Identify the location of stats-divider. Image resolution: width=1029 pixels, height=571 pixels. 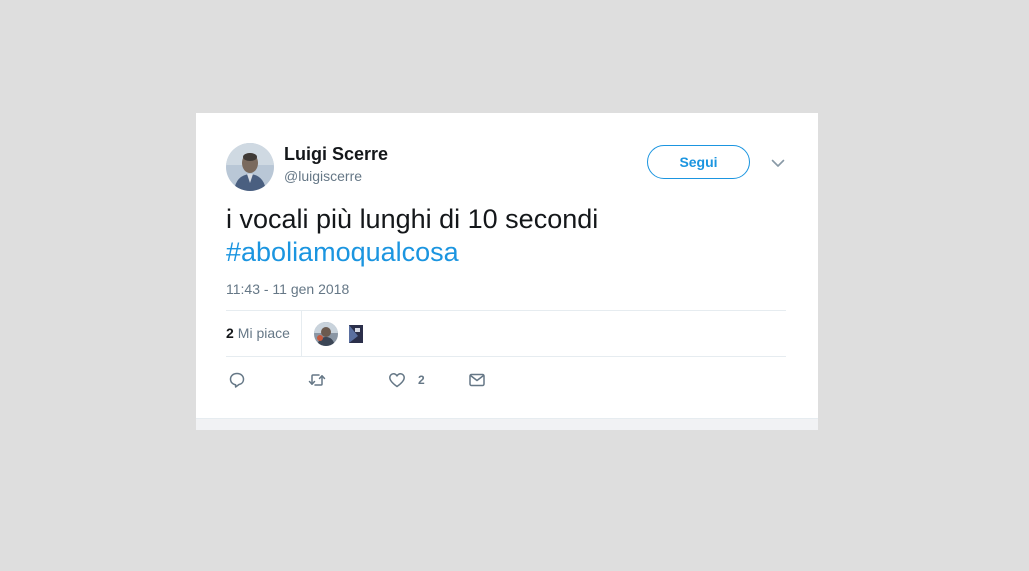
(301, 334).